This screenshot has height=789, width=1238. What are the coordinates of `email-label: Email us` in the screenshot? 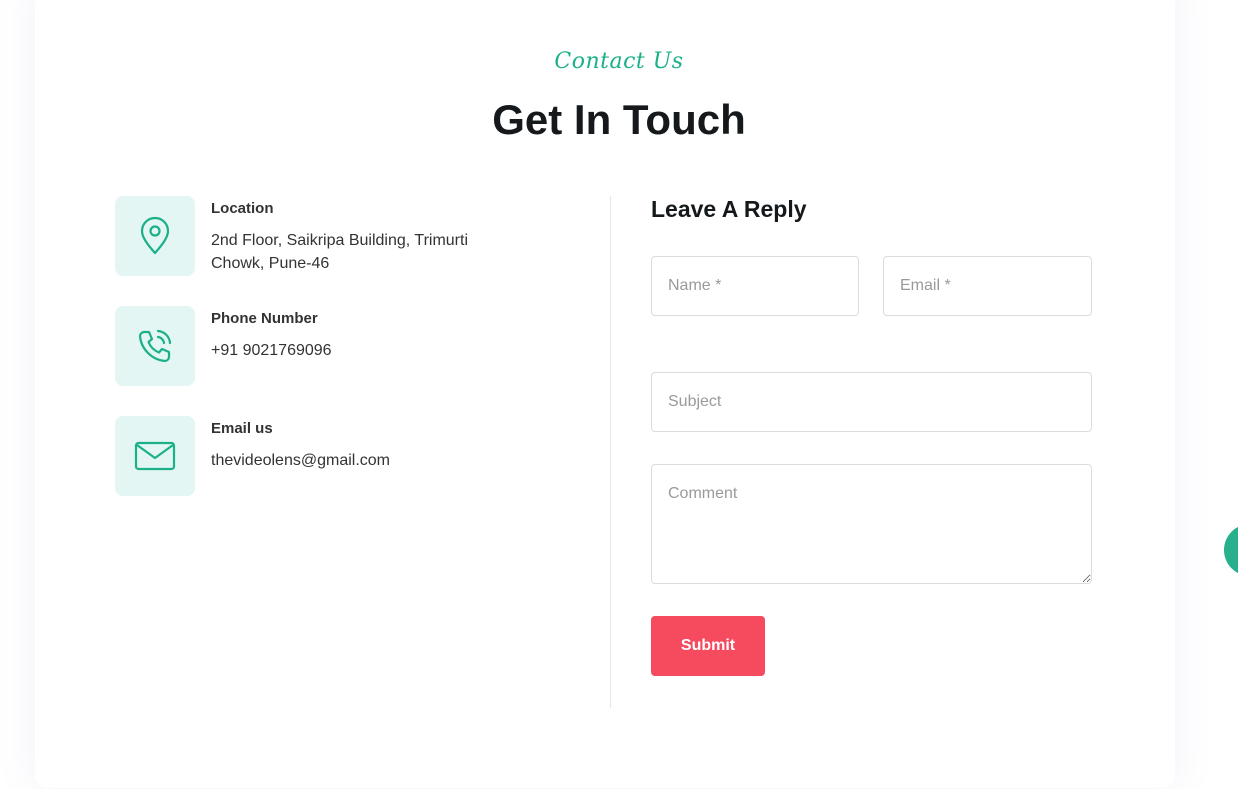 It's located at (242, 428).